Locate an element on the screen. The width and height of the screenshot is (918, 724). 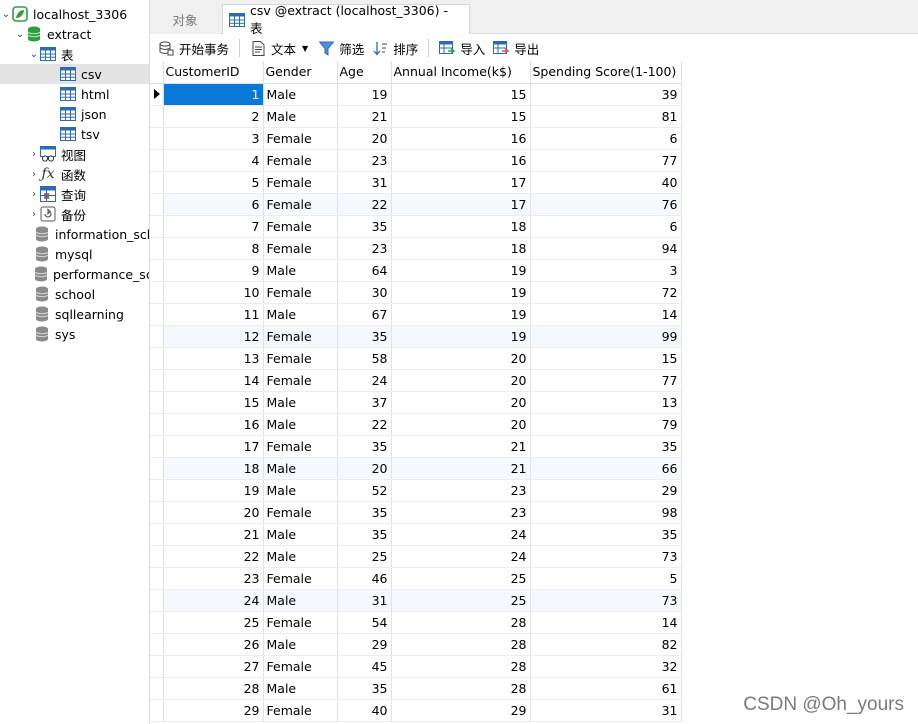
table-cell: 29 is located at coordinates (213, 710).